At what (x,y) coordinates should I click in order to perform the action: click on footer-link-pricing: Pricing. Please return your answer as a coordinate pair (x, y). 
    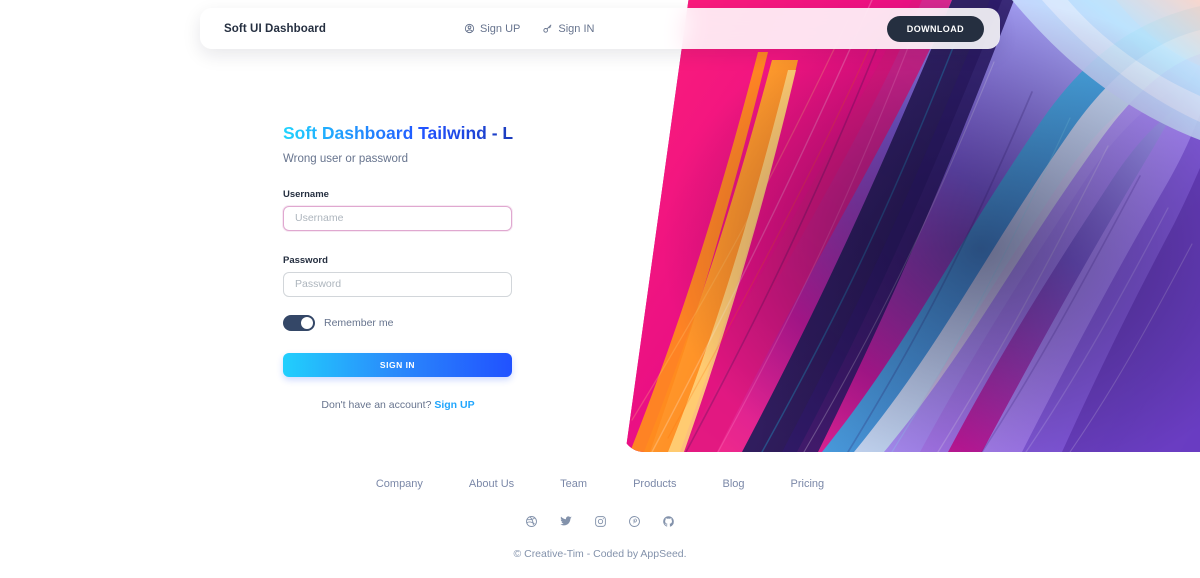
    Looking at the image, I should click on (808, 484).